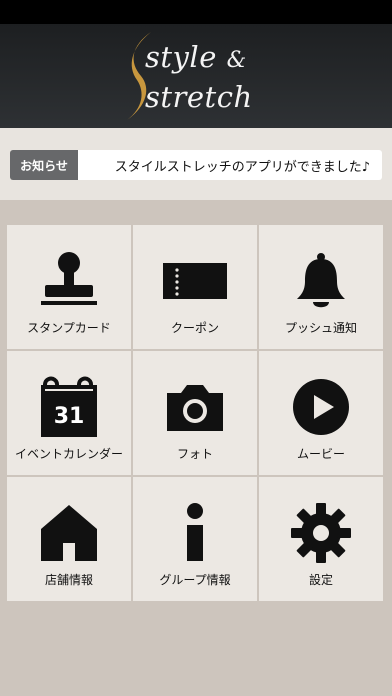 The height and width of the screenshot is (696, 392). I want to click on menu-label: クーポン, so click(194, 328).